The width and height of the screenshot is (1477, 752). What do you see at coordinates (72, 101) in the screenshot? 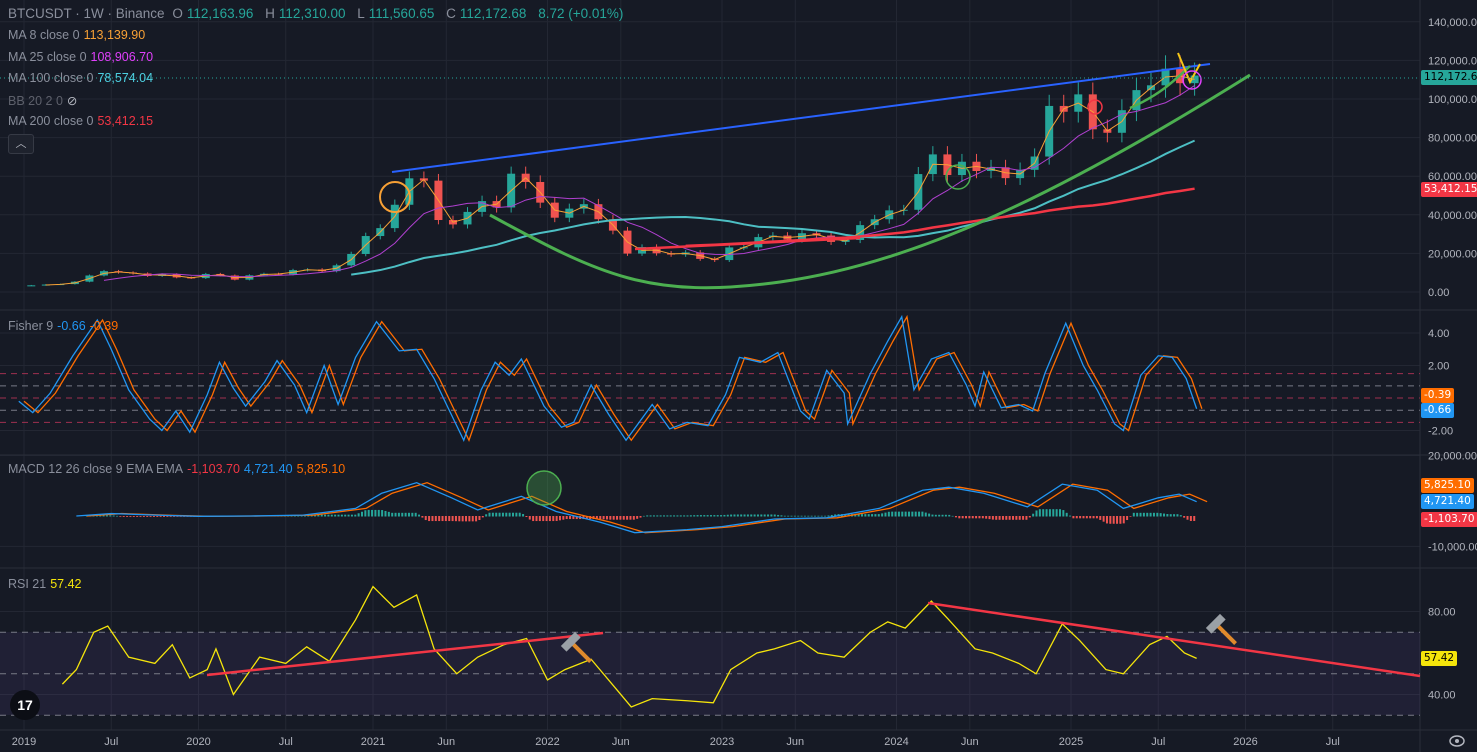
I see `eye-hidden-icon: ⊘` at bounding box center [72, 101].